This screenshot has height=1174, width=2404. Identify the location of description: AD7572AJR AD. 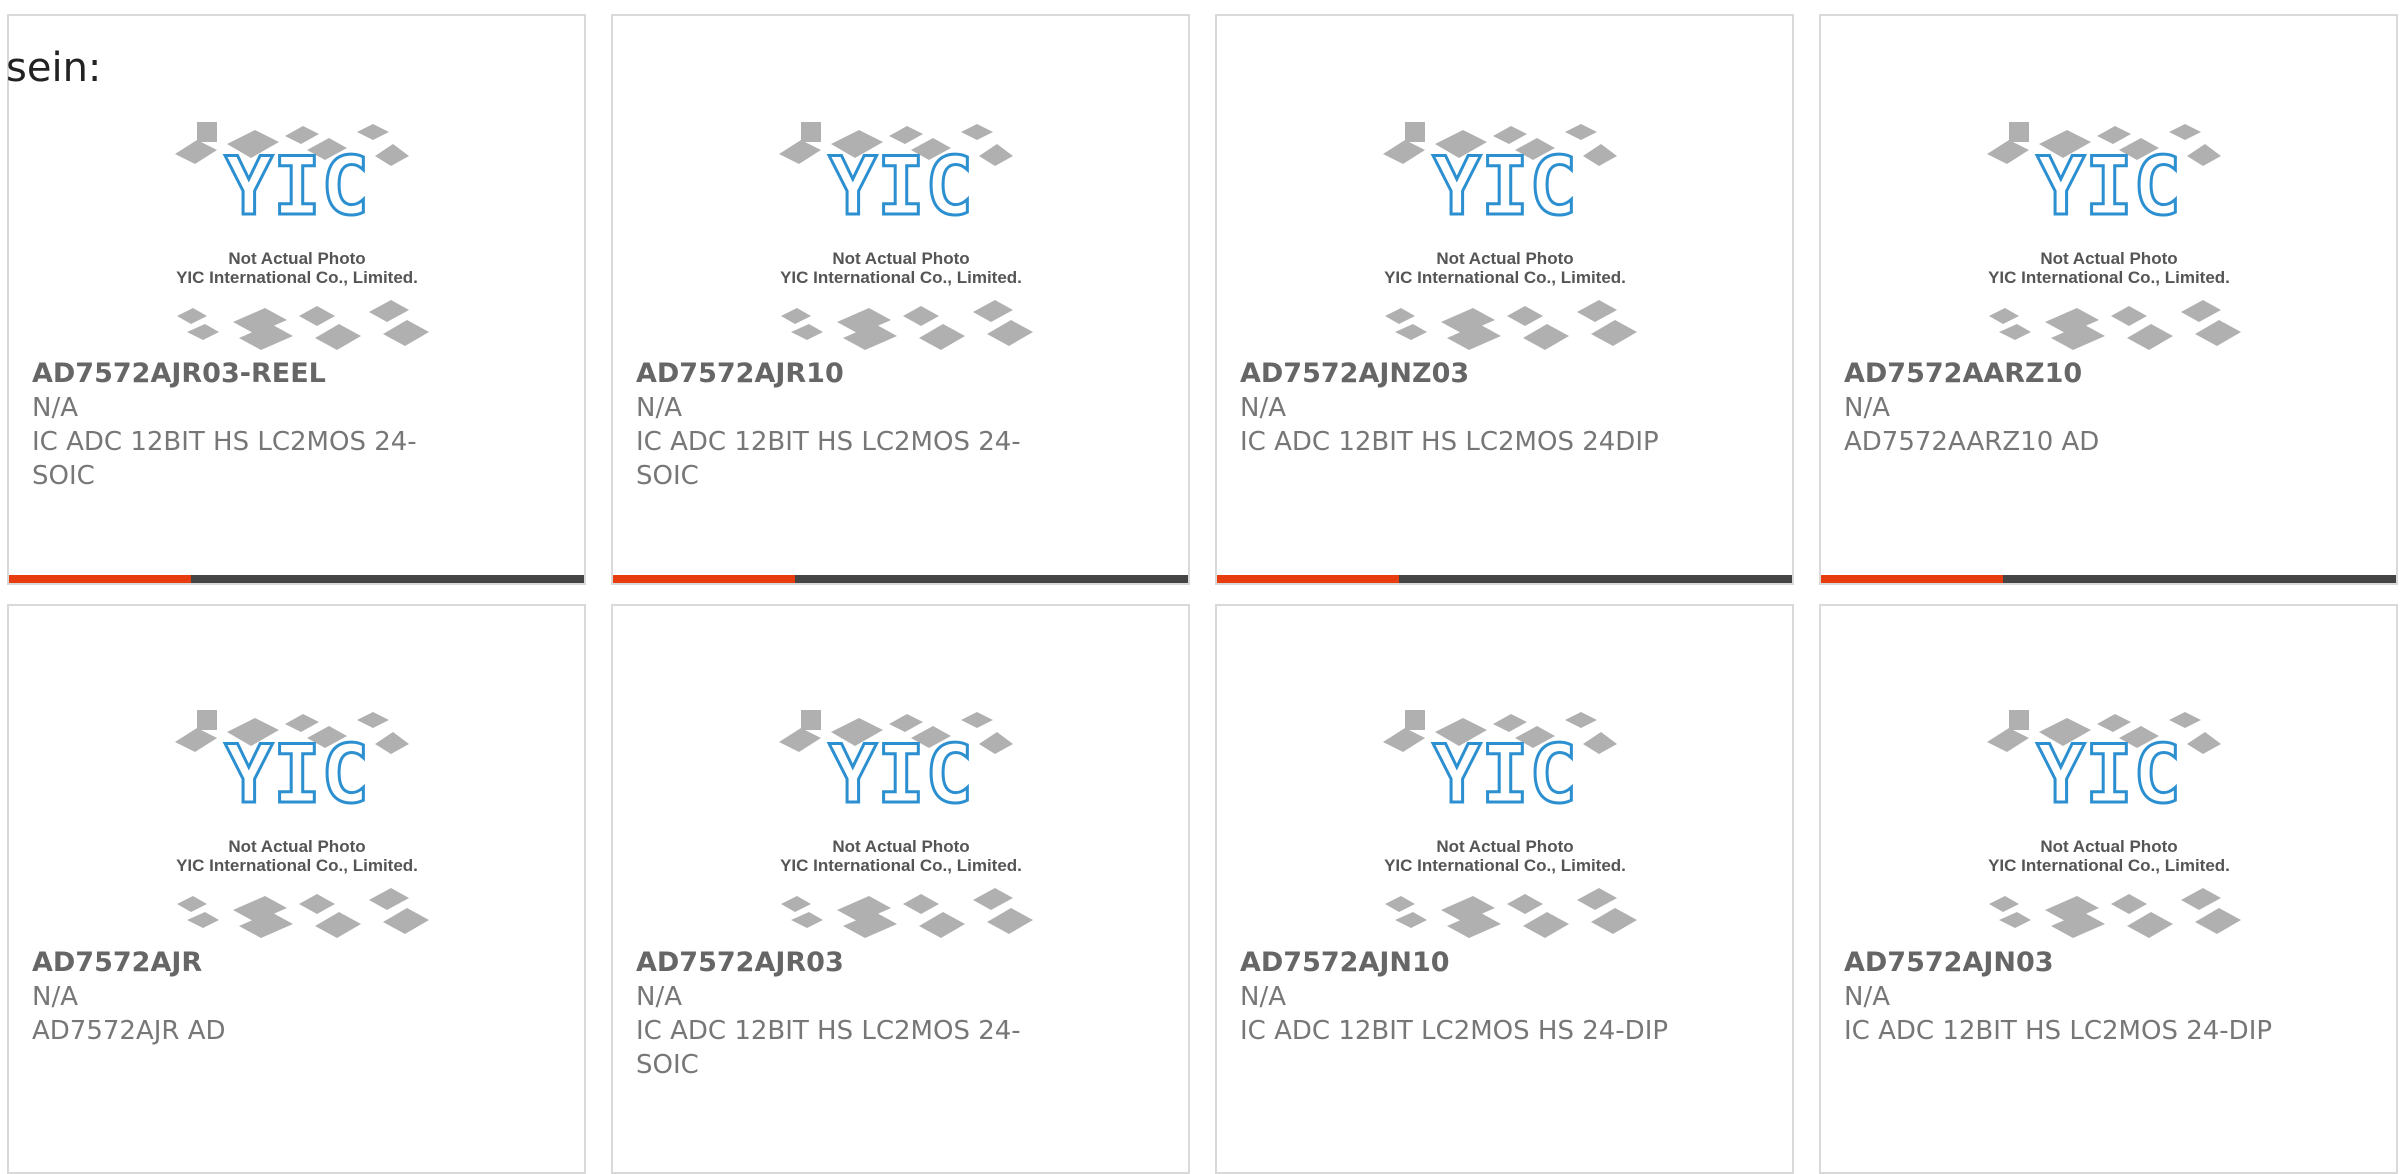
(129, 1031).